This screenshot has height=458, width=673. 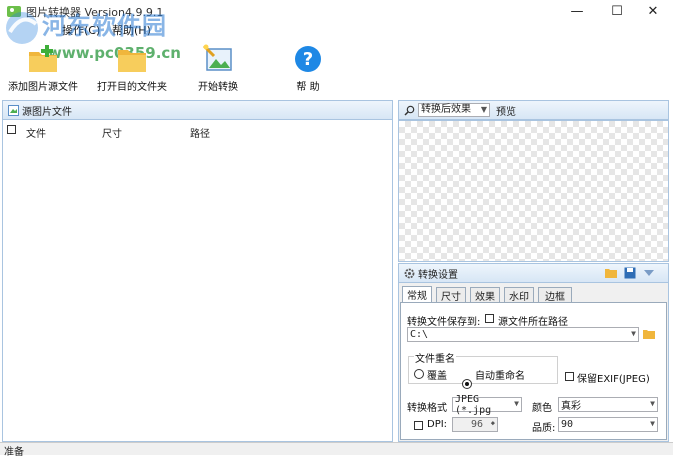 I want to click on preview-label: 预览, so click(x=506, y=112).